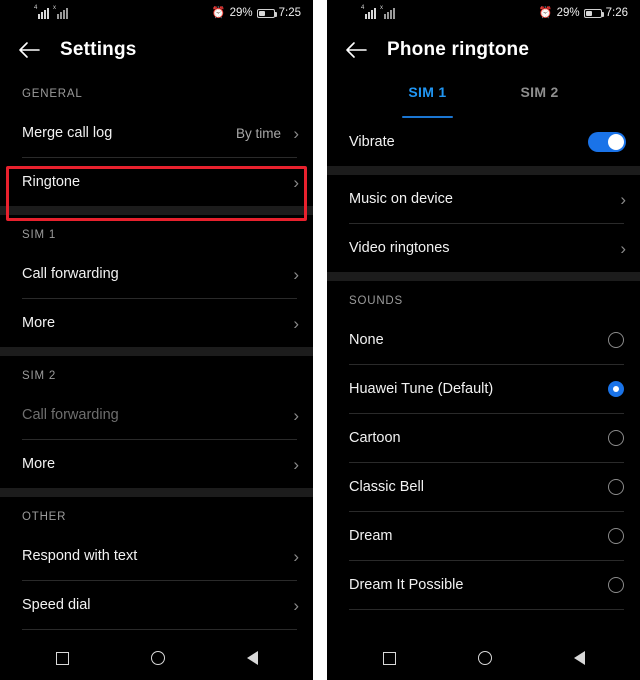 The width and height of the screenshot is (640, 680). What do you see at coordinates (486, 609) in the screenshot?
I see `divider` at bounding box center [486, 609].